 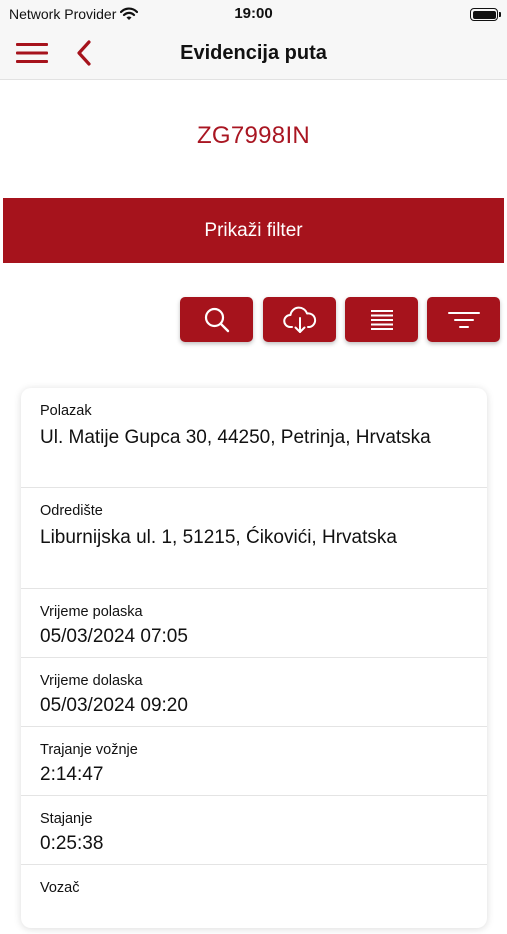 I want to click on filter-icon, so click(x=463, y=319).